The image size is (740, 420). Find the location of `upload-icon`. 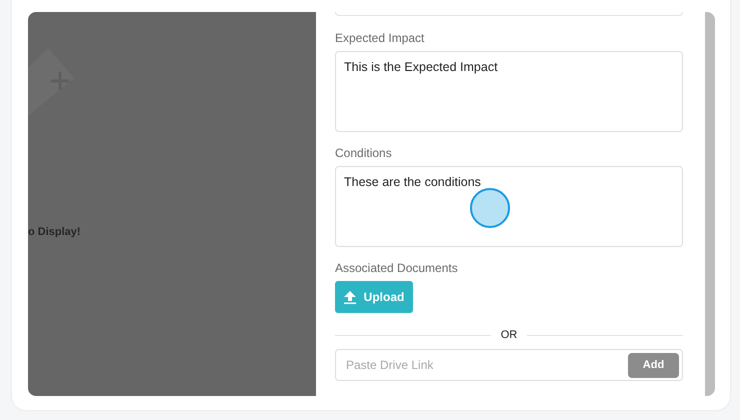

upload-icon is located at coordinates (350, 297).